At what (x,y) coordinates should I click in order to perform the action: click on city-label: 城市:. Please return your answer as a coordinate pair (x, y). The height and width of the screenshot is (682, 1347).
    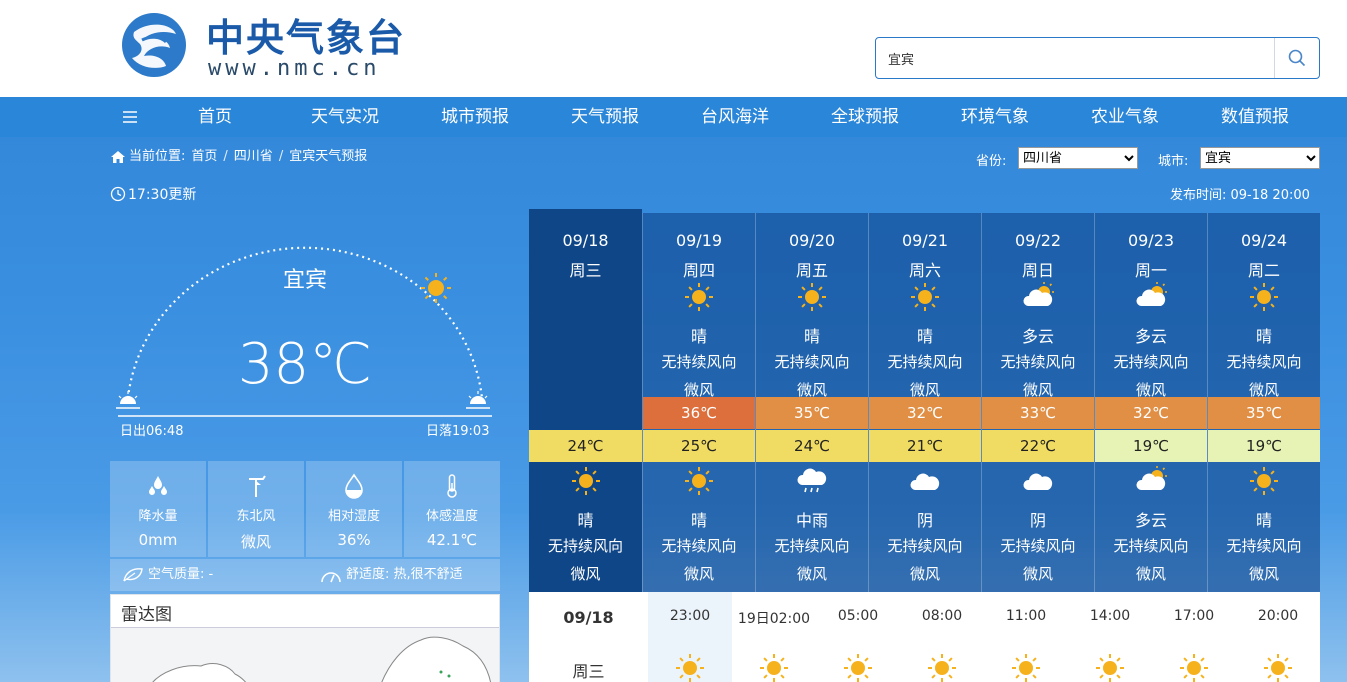
    Looking at the image, I should click on (1173, 161).